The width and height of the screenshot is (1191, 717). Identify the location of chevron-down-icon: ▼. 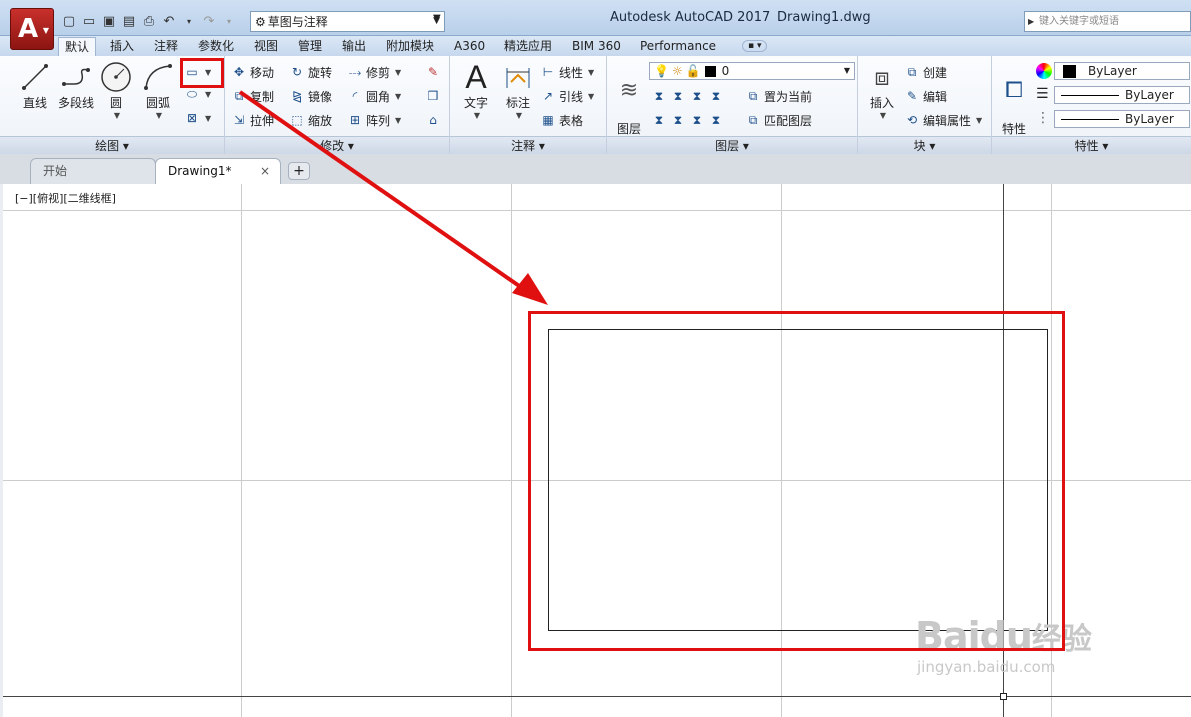
(45, 30).